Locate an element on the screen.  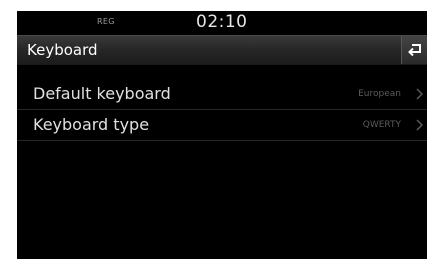
settings-item-default-keyboard: Default keyboard European is located at coordinates (222, 94).